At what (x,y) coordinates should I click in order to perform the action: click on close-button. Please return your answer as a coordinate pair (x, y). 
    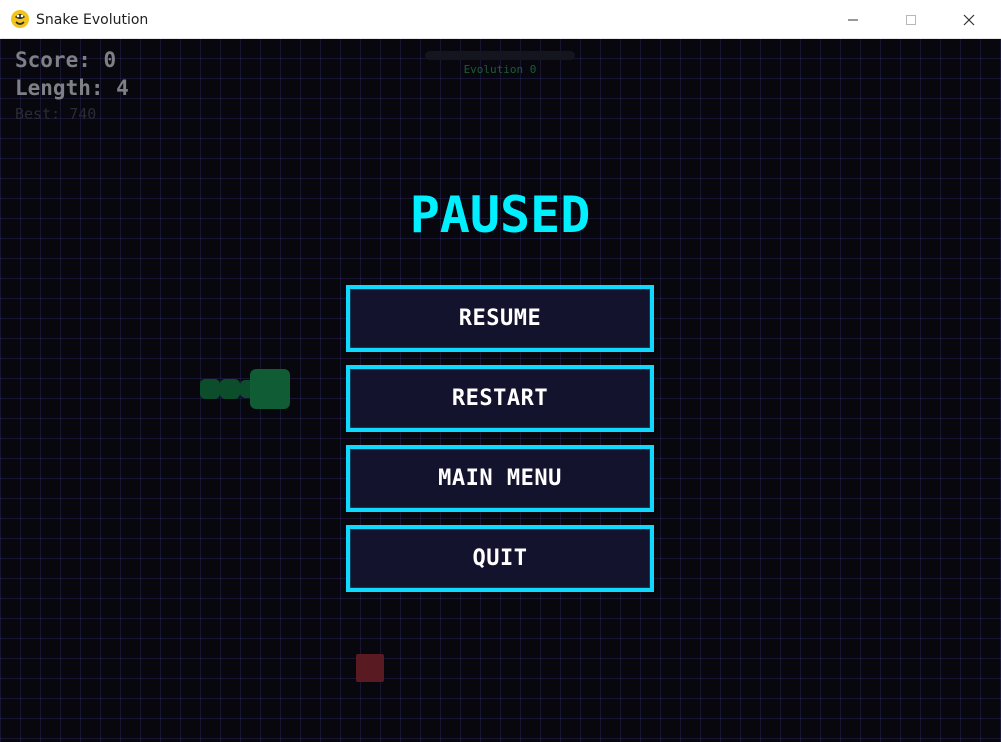
    Looking at the image, I should click on (969, 19).